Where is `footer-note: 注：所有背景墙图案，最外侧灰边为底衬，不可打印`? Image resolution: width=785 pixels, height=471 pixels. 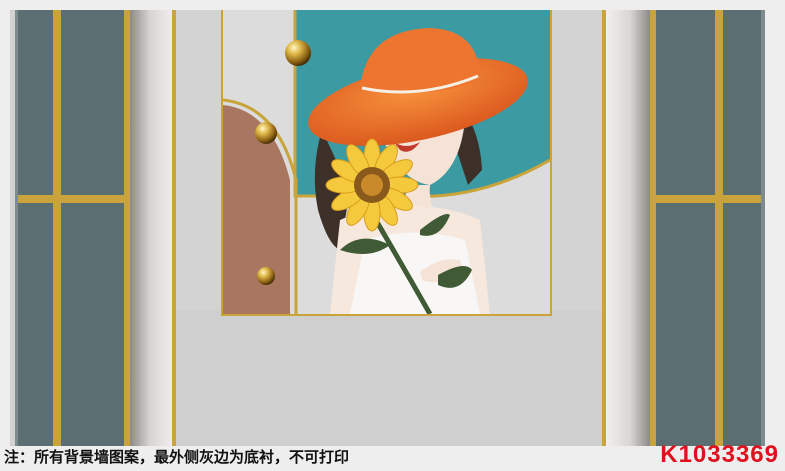 footer-note: 注：所有背景墙图案，最外侧灰边为底衬，不可打印 is located at coordinates (177, 457).